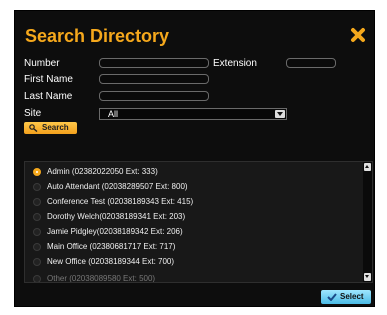  Describe the element at coordinates (195, 262) in the screenshot. I see `list-item: New Office (02038189344 Ext: 700)` at that location.